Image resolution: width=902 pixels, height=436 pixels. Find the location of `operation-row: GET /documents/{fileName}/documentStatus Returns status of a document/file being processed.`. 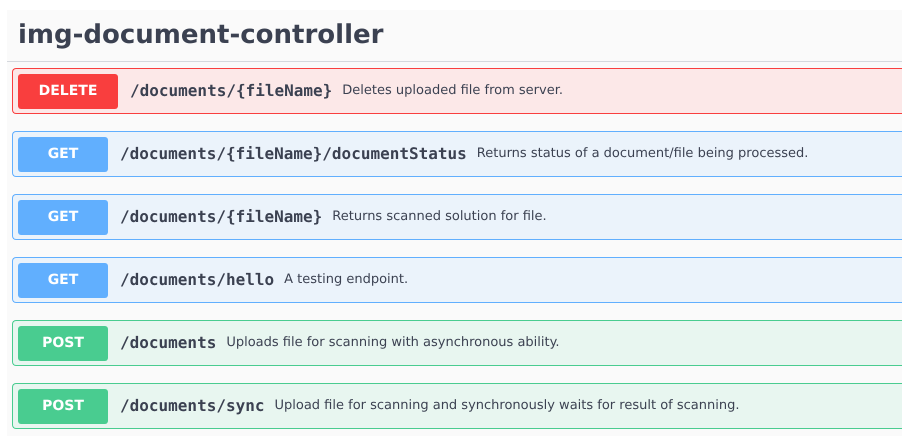

operation-row: GET /documents/{fileName}/documentStatus Returns status of a document/file being processed. is located at coordinates (457, 154).